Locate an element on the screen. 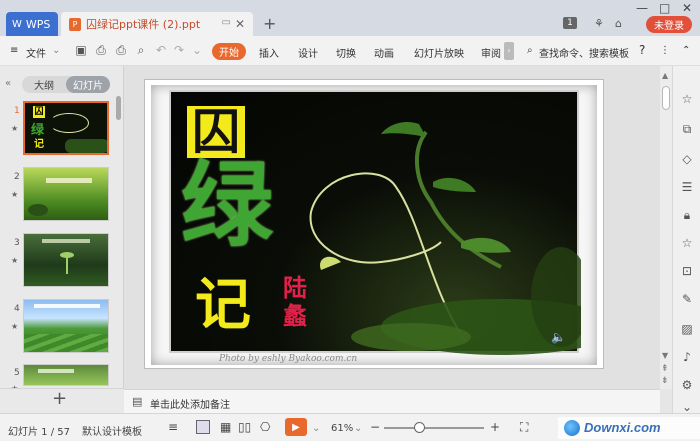 The image size is (700, 441). notes-icon: ▤ is located at coordinates (137, 401).